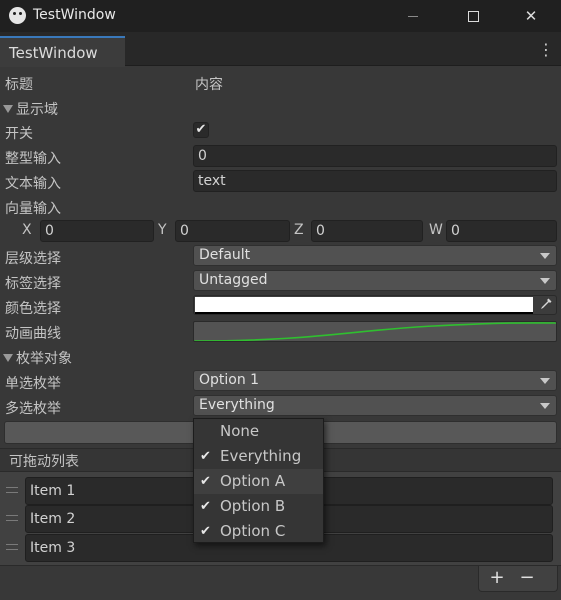 This screenshot has height=600, width=561. What do you see at coordinates (33, 309) in the screenshot?
I see `color-select-label: 颜色选择` at bounding box center [33, 309].